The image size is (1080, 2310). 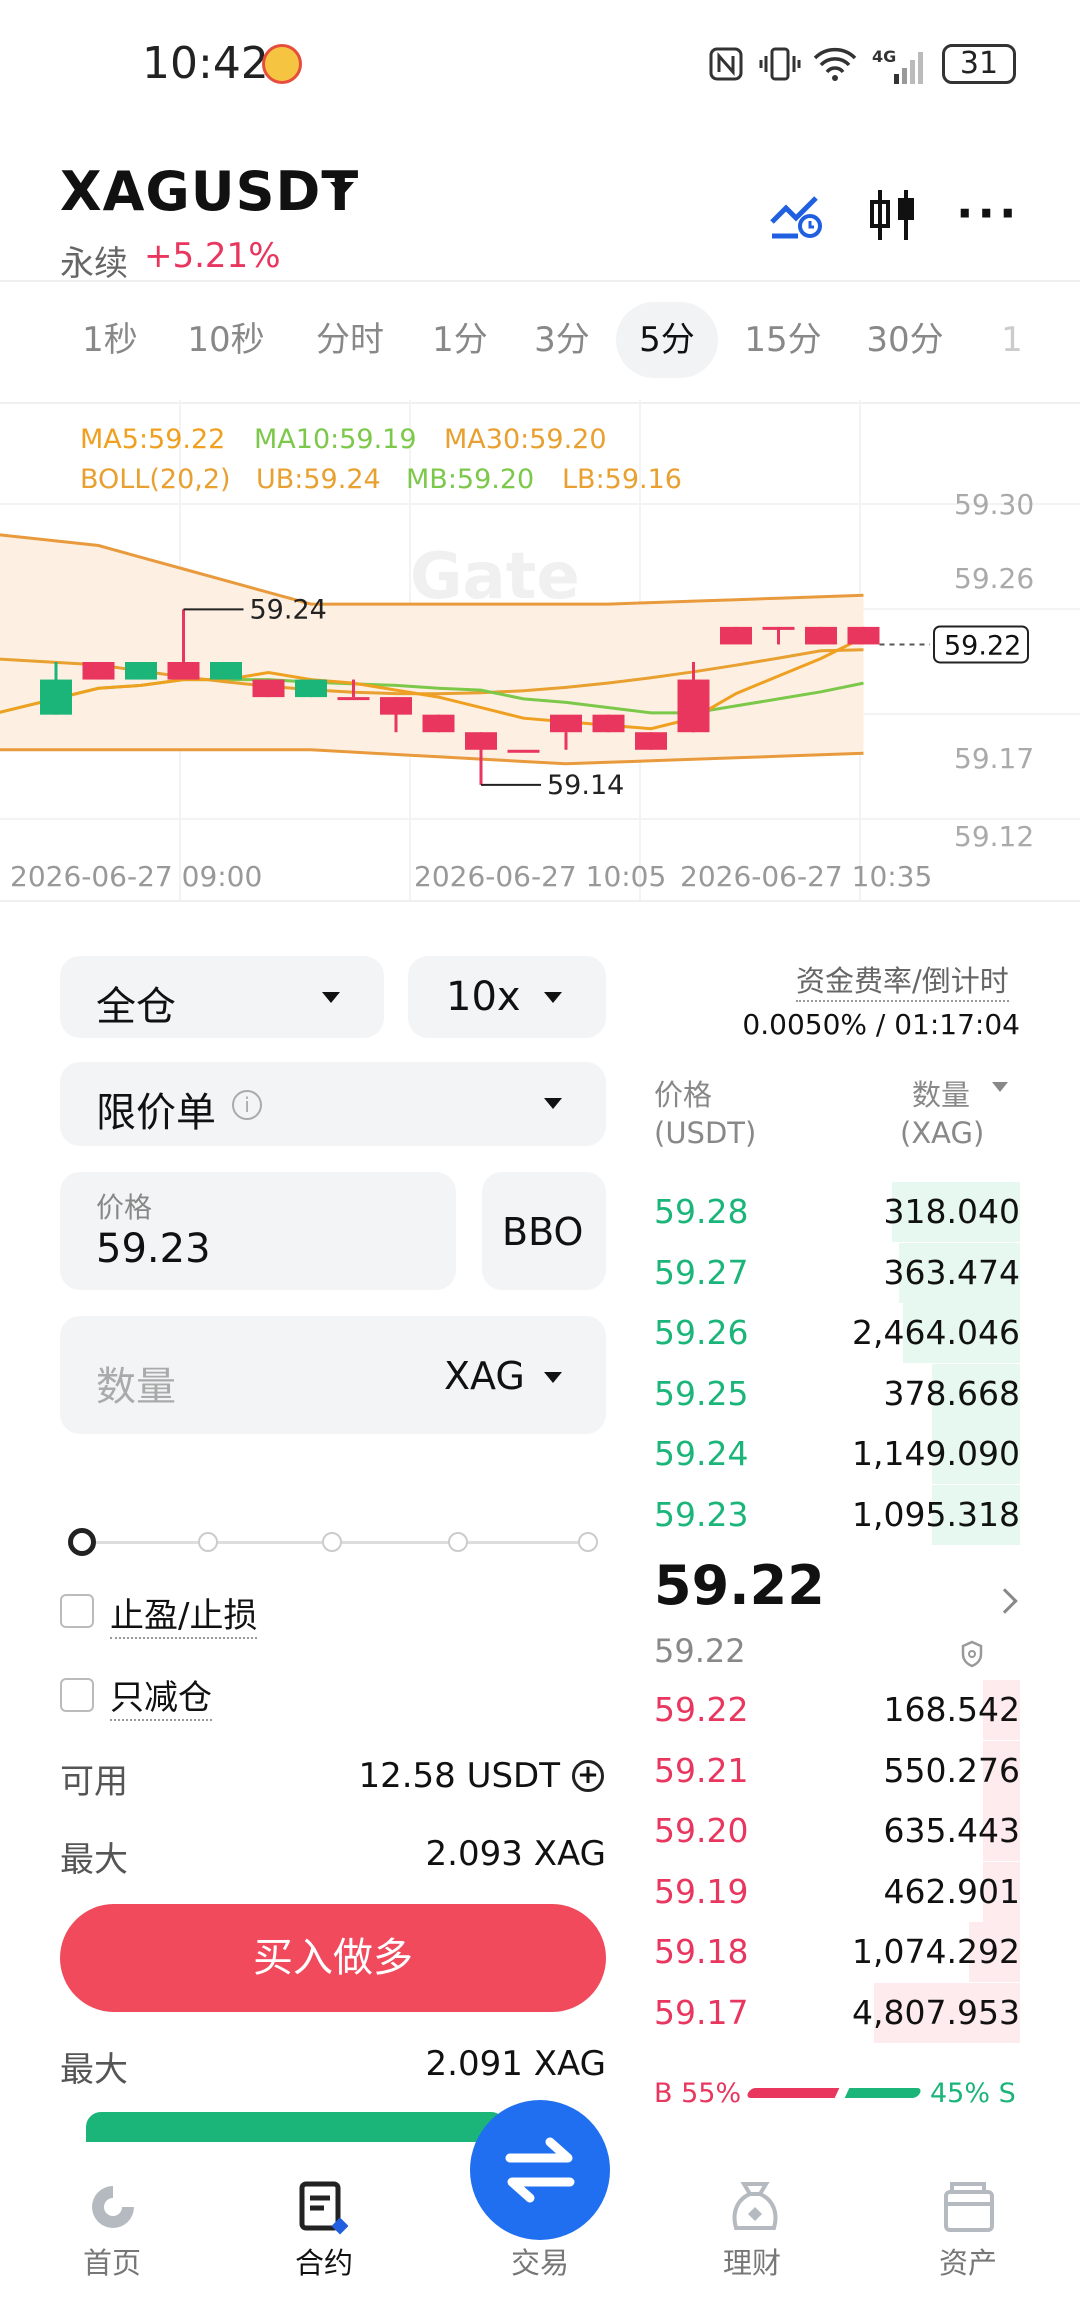 I want to click on weibo-notification-icon, so click(x=282, y=64).